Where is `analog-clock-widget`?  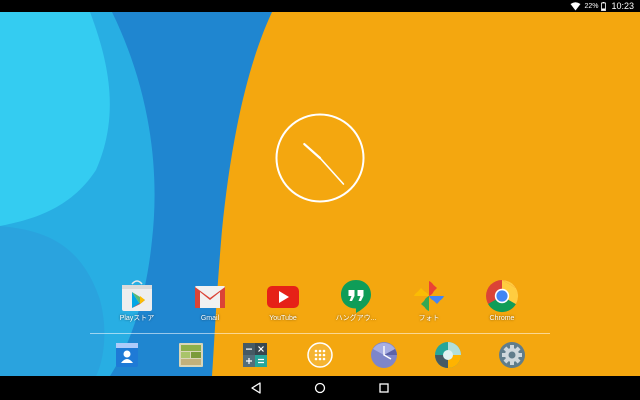 analog-clock-widget is located at coordinates (320, 158).